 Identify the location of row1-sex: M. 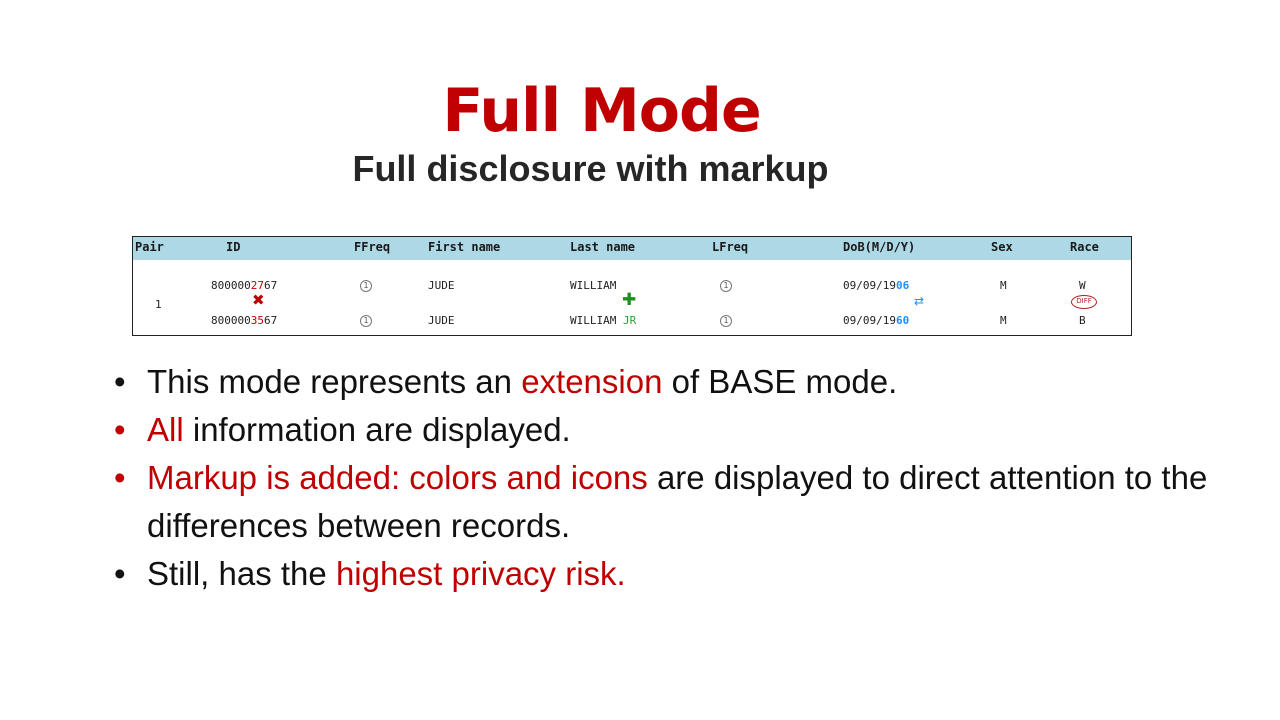
(1003, 285).